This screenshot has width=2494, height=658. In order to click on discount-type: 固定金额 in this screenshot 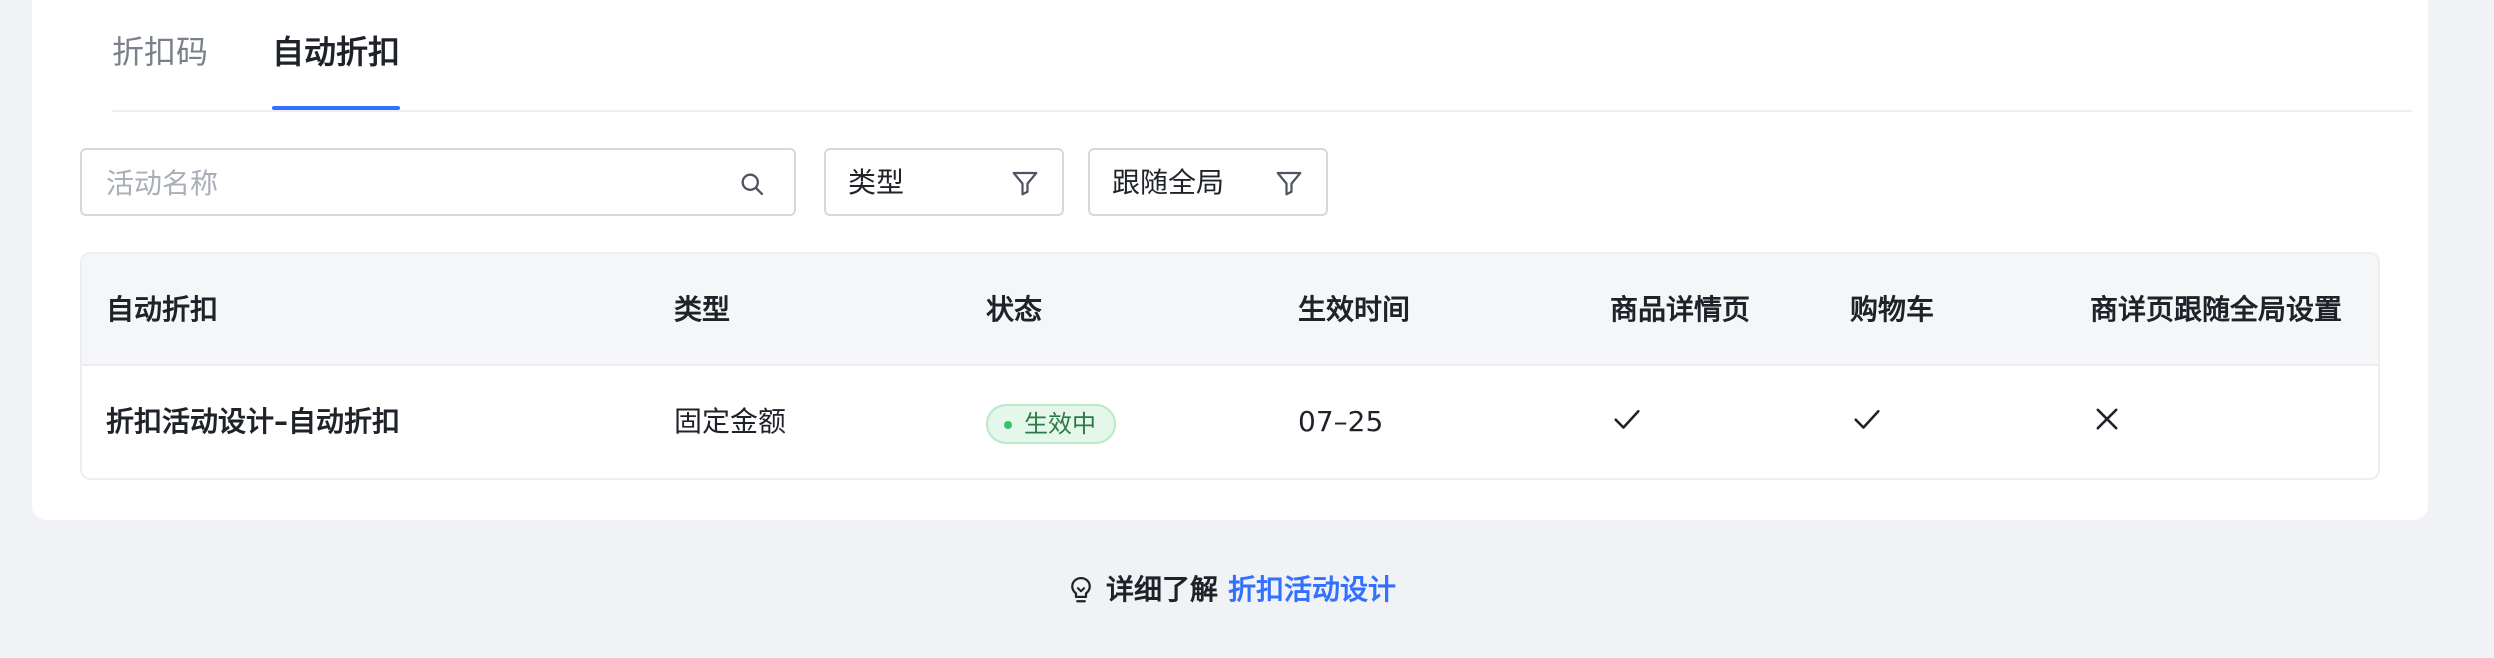, I will do `click(730, 421)`.